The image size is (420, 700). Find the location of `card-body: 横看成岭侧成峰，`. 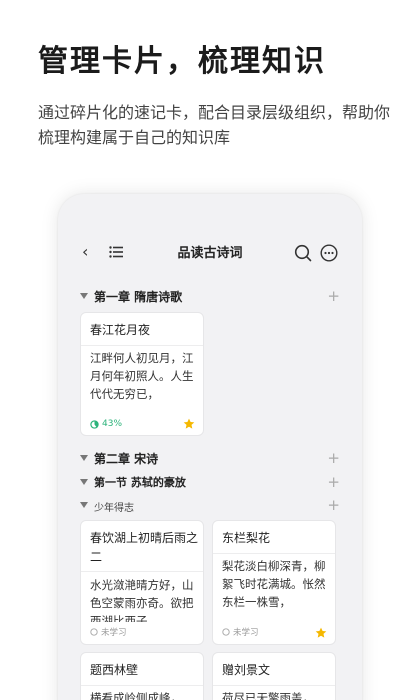

card-body: 横看成岭侧成峰， is located at coordinates (136, 695).